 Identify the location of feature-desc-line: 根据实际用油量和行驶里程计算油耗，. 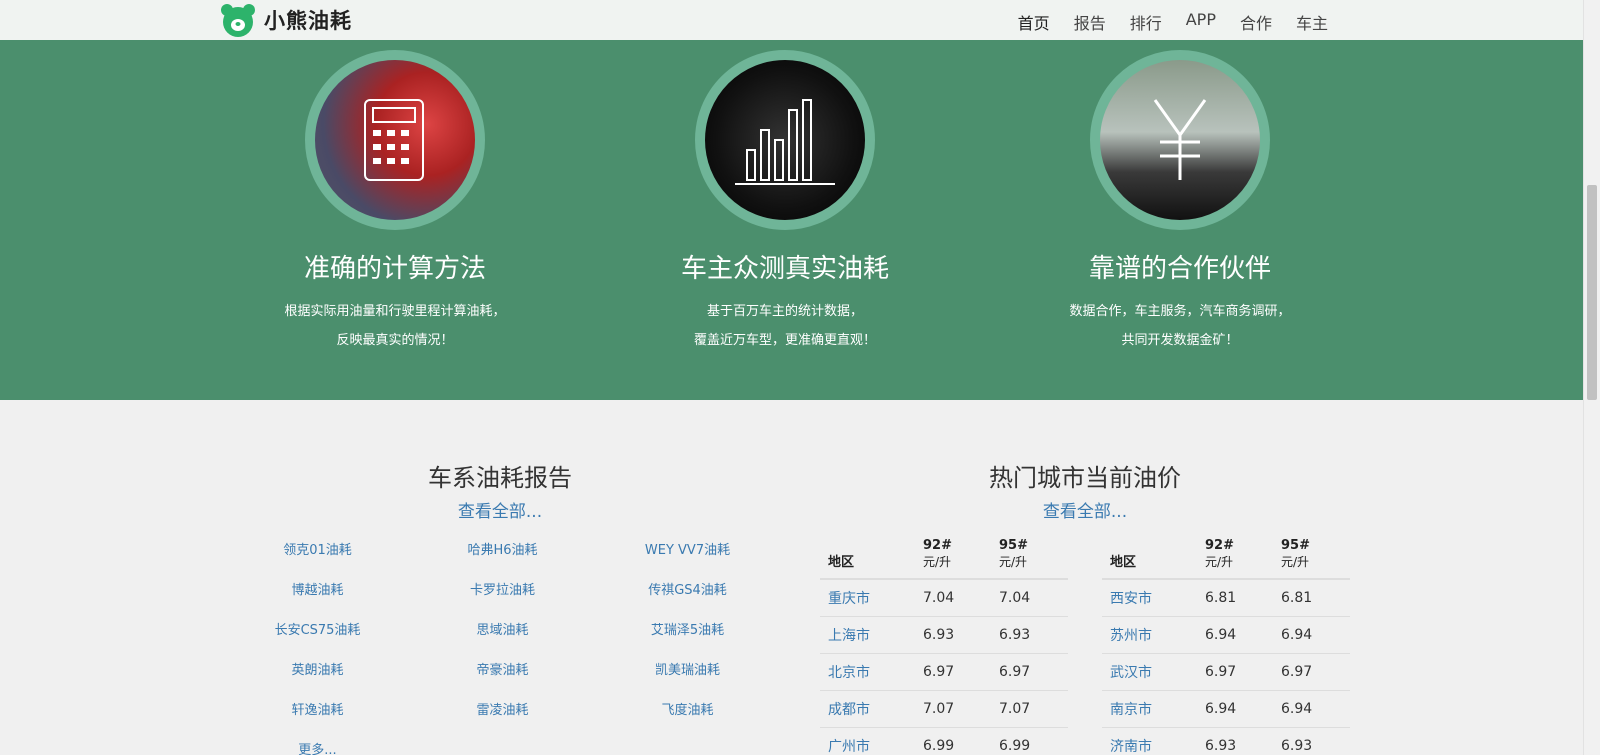
(395, 311).